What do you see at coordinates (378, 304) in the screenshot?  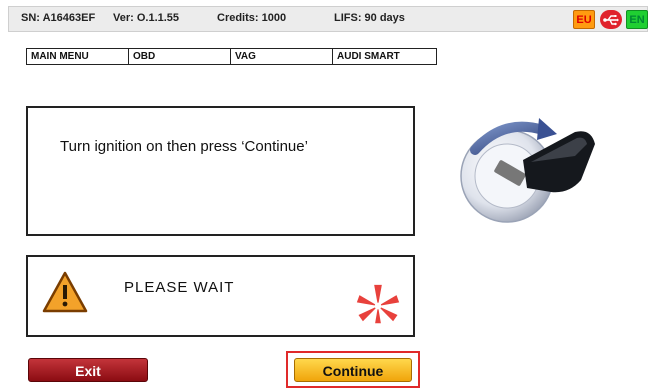 I see `spinner-icon` at bounding box center [378, 304].